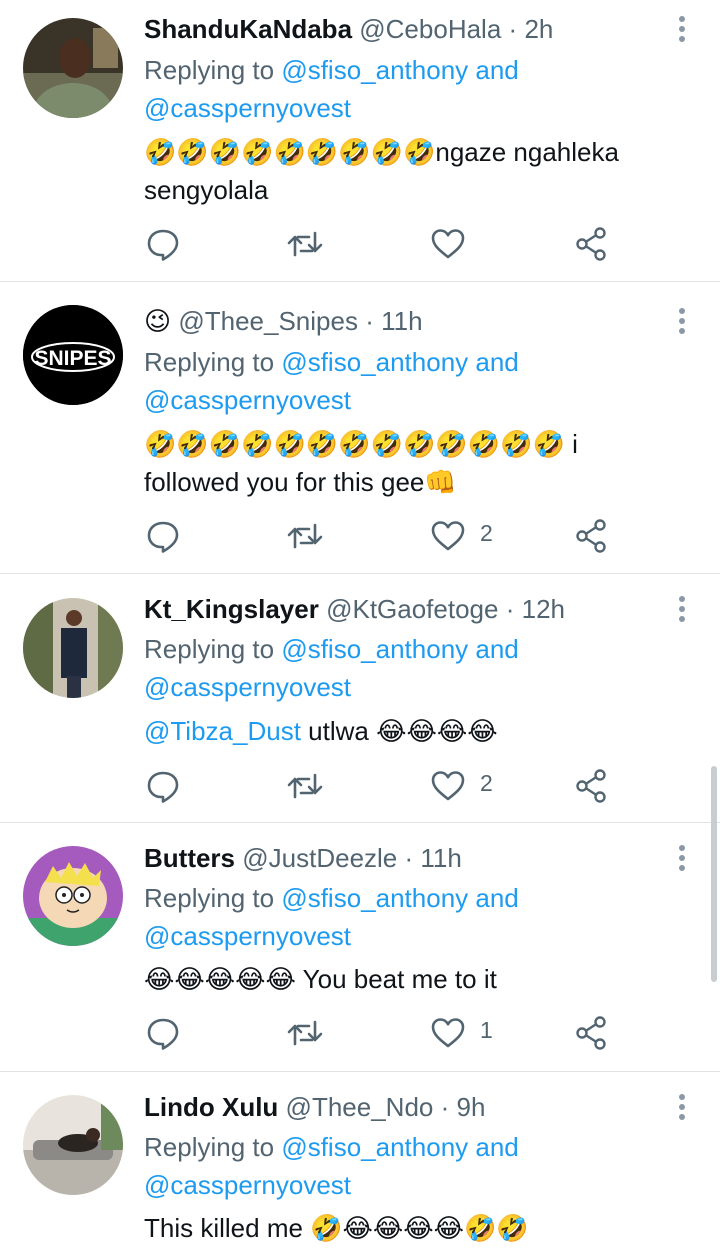  Describe the element at coordinates (381, 171) in the screenshot. I see `tweet-text: 🤣🤣🤣🤣🤣🤣🤣🤣🤣ngaze ngahleka sengyolala` at that location.